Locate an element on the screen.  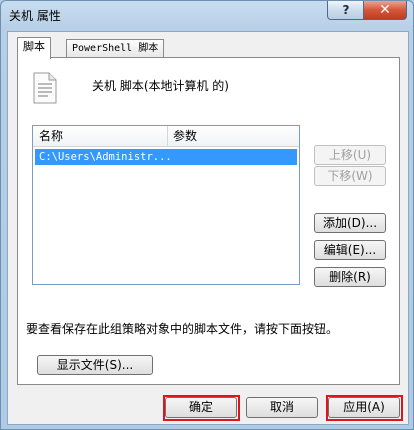
apply-highlight-box is located at coordinates (364, 408).